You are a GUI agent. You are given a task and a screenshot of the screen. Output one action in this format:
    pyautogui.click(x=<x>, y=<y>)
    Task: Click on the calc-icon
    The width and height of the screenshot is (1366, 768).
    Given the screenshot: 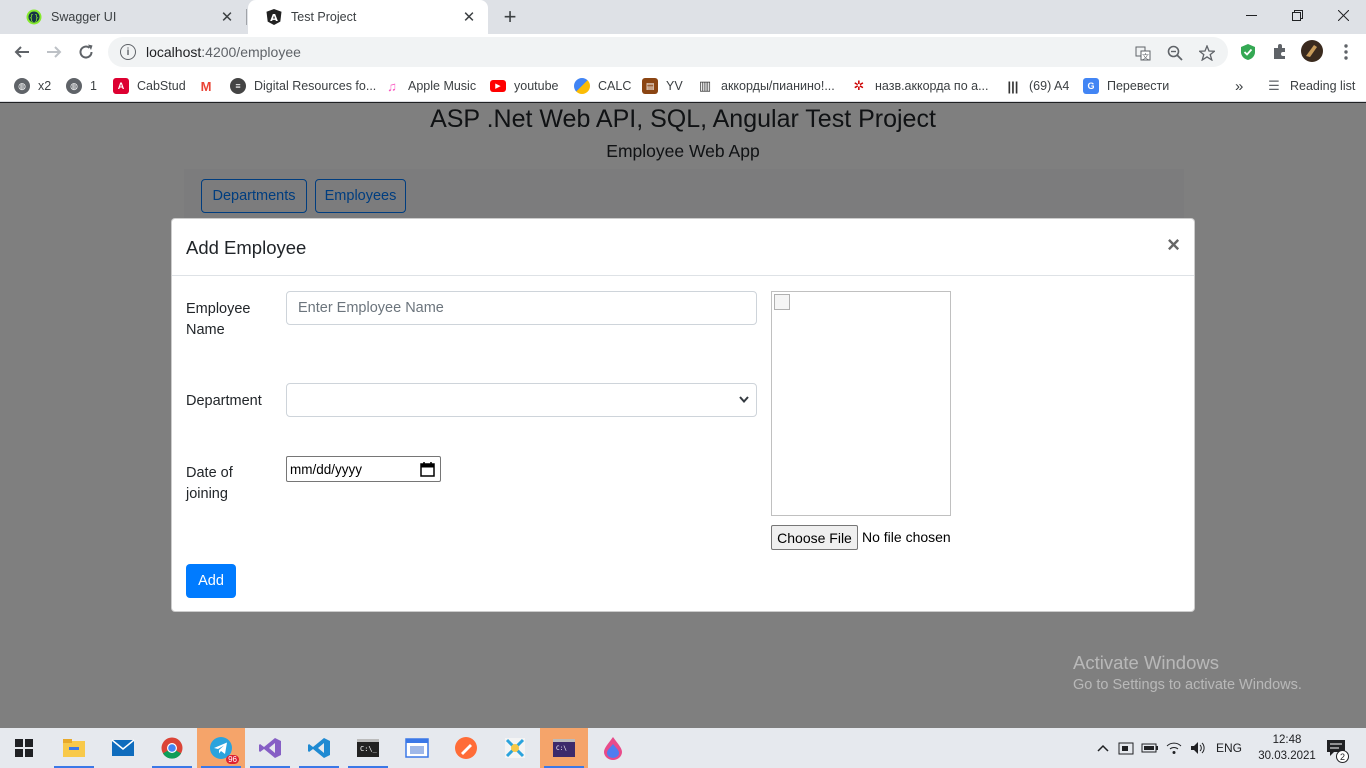 What is the action you would take?
    pyautogui.click(x=582, y=86)
    